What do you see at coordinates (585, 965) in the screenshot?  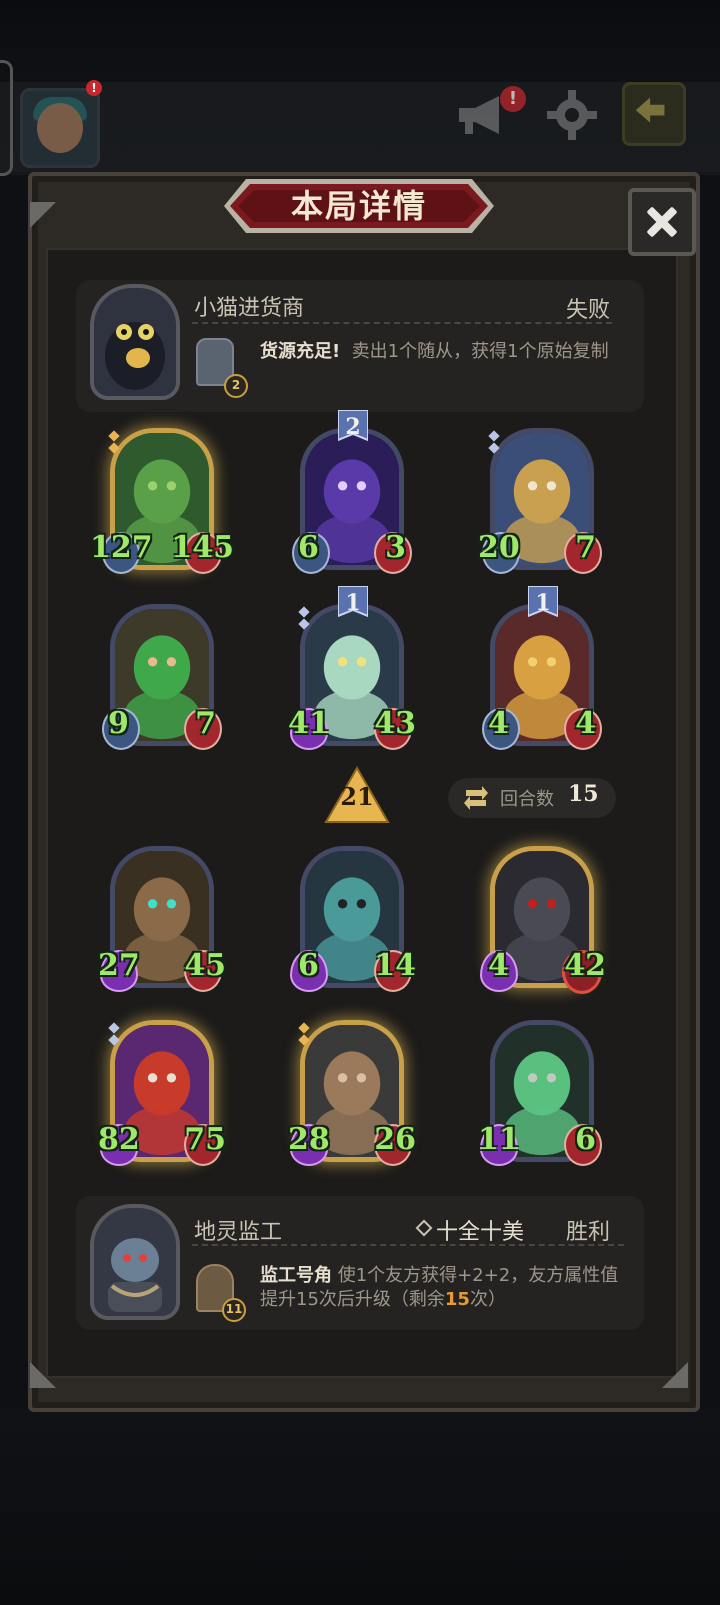 I see `minion-health: 42` at bounding box center [585, 965].